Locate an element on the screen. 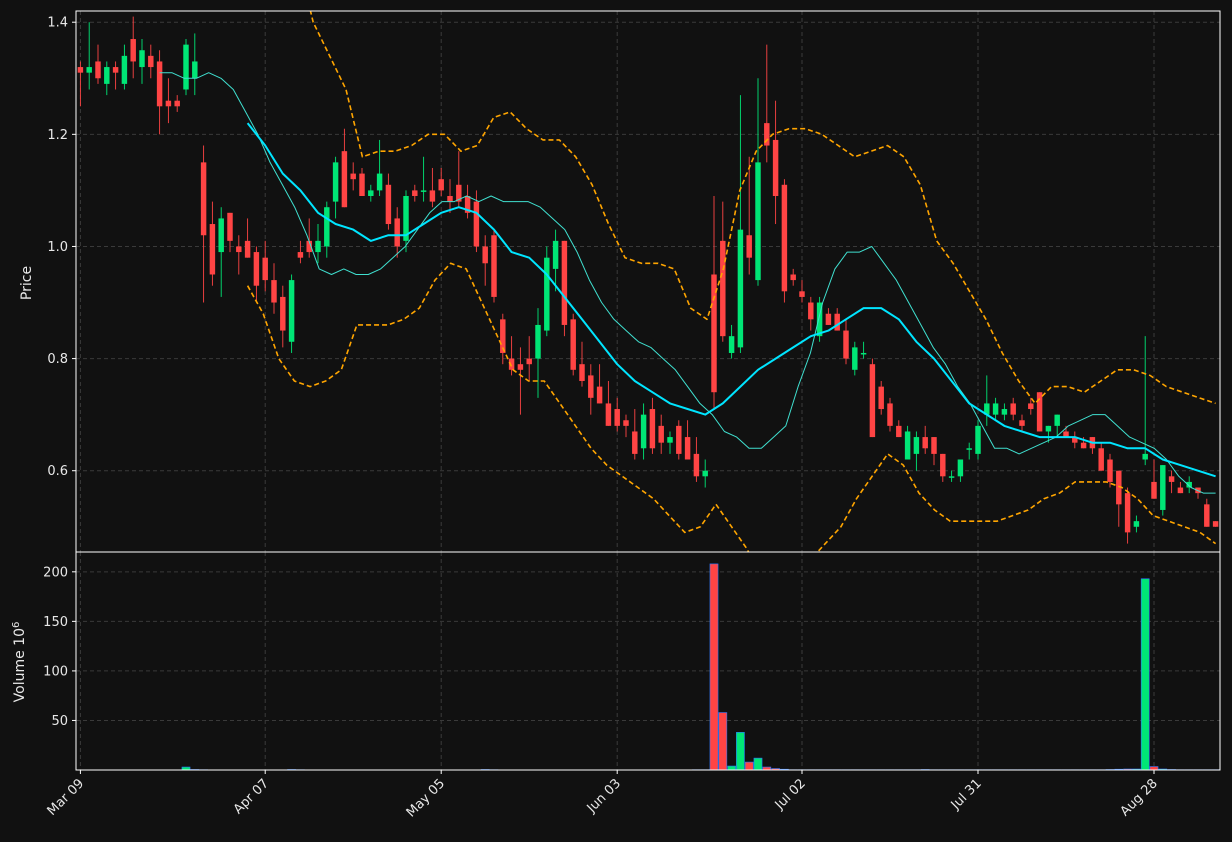 This screenshot has width=1232, height=842. volume-tick-label: 150 is located at coordinates (55, 622).